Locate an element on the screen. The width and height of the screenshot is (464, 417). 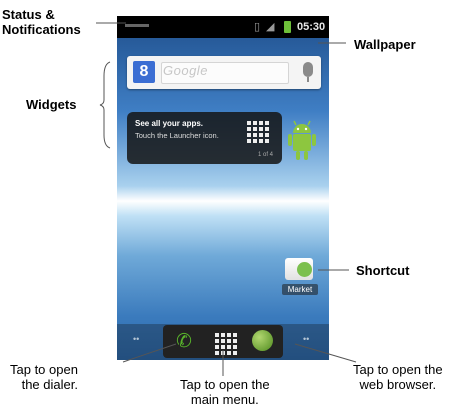
widgets-label: Widgets is located at coordinates (51, 104).